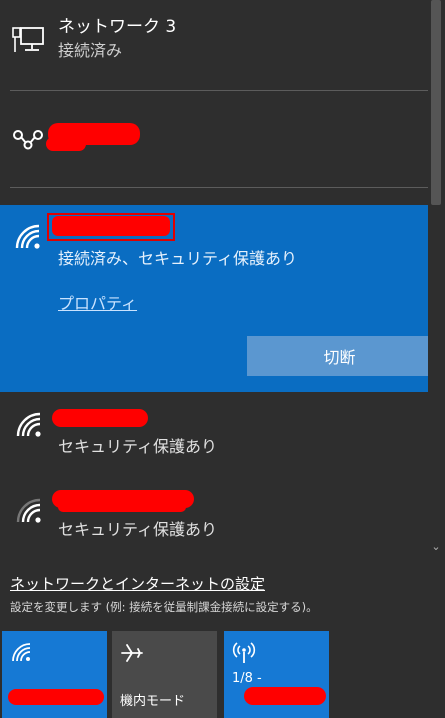  Describe the element at coordinates (214, 139) in the screenshot. I see `network-item-dialup` at that location.